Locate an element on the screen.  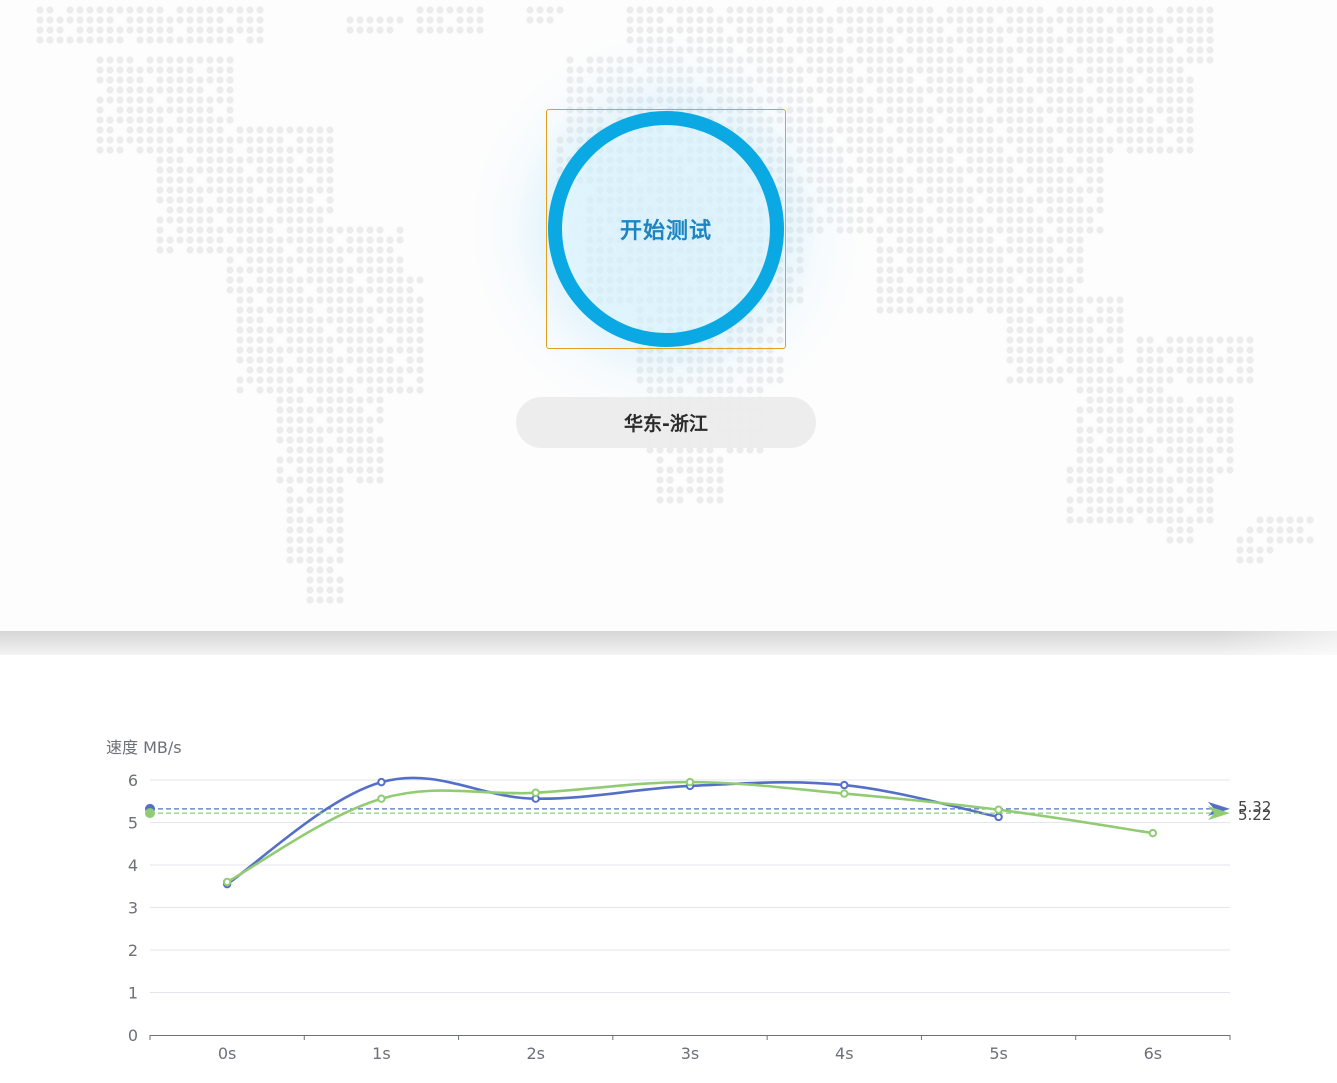
x-axis: 0s 1s 2s 3s 4s 5s 6s is located at coordinates (690, 1049).